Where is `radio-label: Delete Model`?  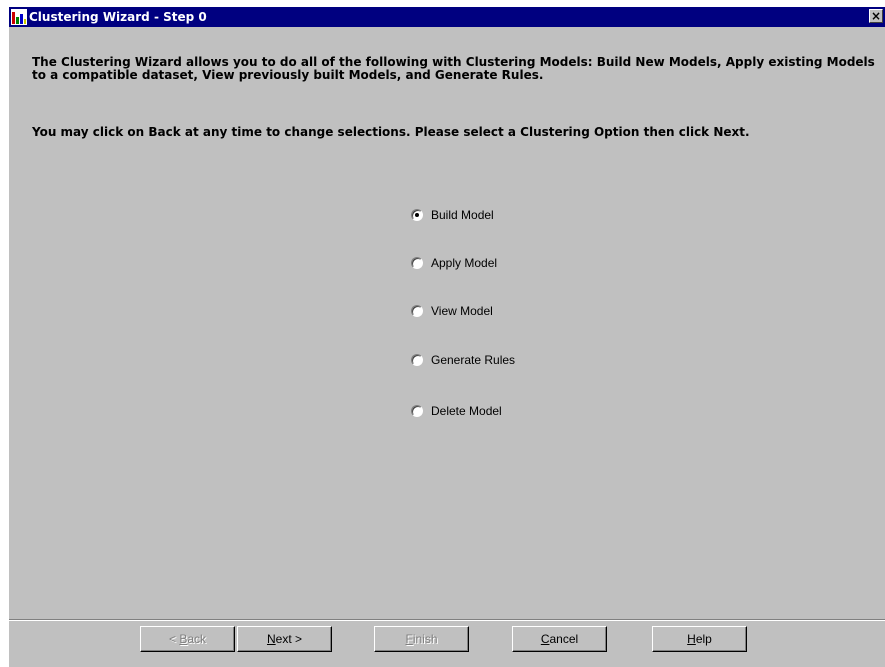
radio-label: Delete Model is located at coordinates (466, 411).